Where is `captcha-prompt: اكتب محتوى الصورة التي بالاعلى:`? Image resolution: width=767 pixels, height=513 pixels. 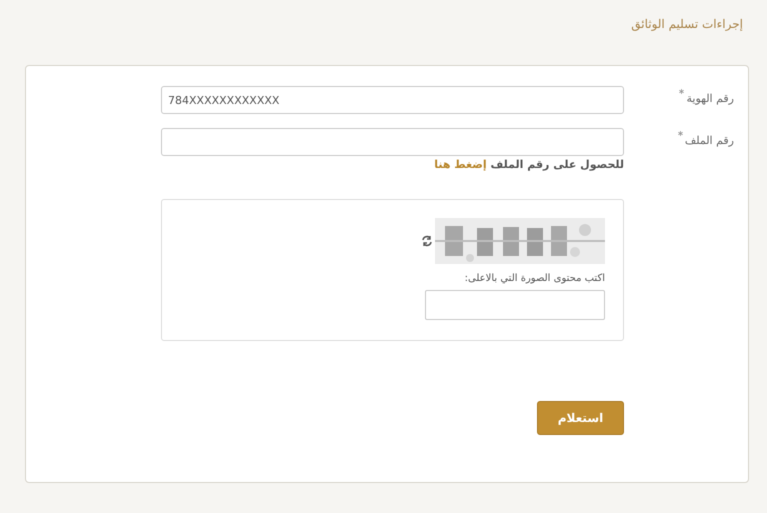 captcha-prompt: اكتب محتوى الصورة التي بالاعلى: is located at coordinates (534, 278).